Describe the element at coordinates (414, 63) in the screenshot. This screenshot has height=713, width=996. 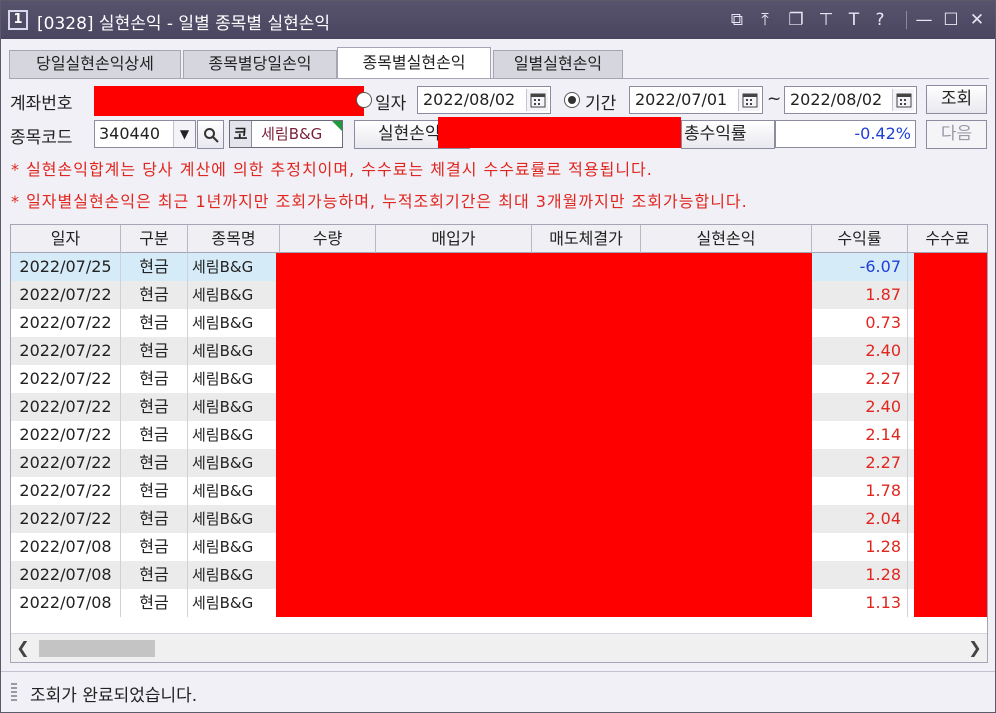
I see `tab-stock-realized: 종목별실현손익` at that location.